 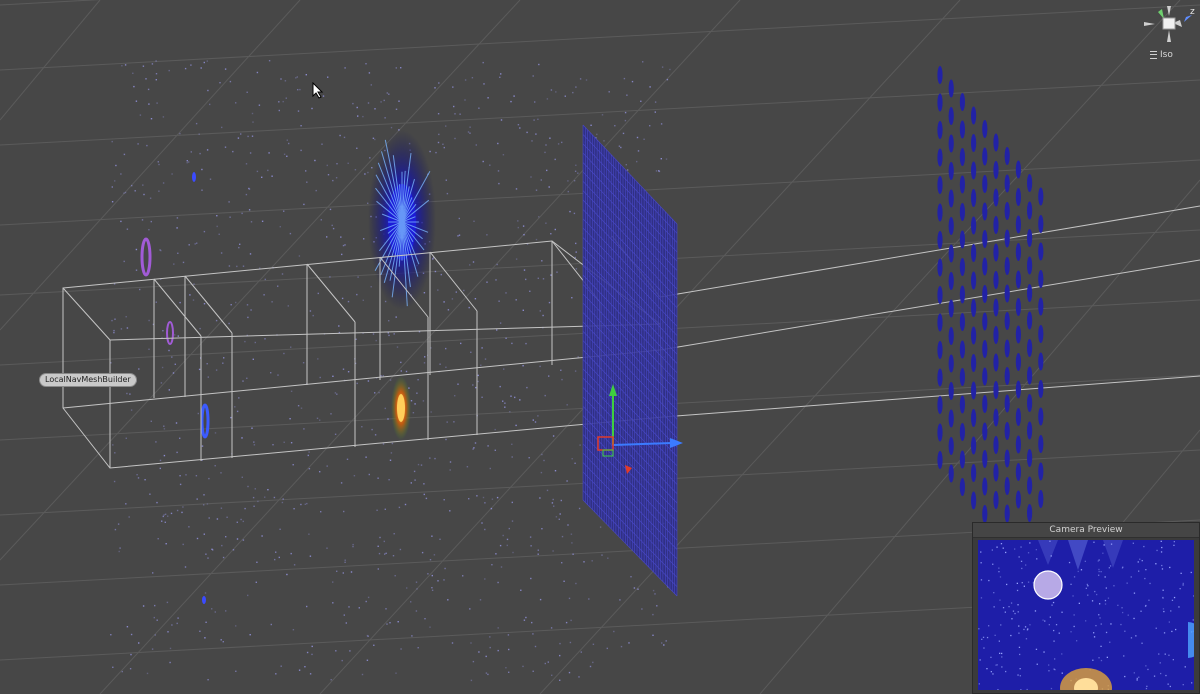 I want to click on camera-preview-view, so click(x=1086, y=615).